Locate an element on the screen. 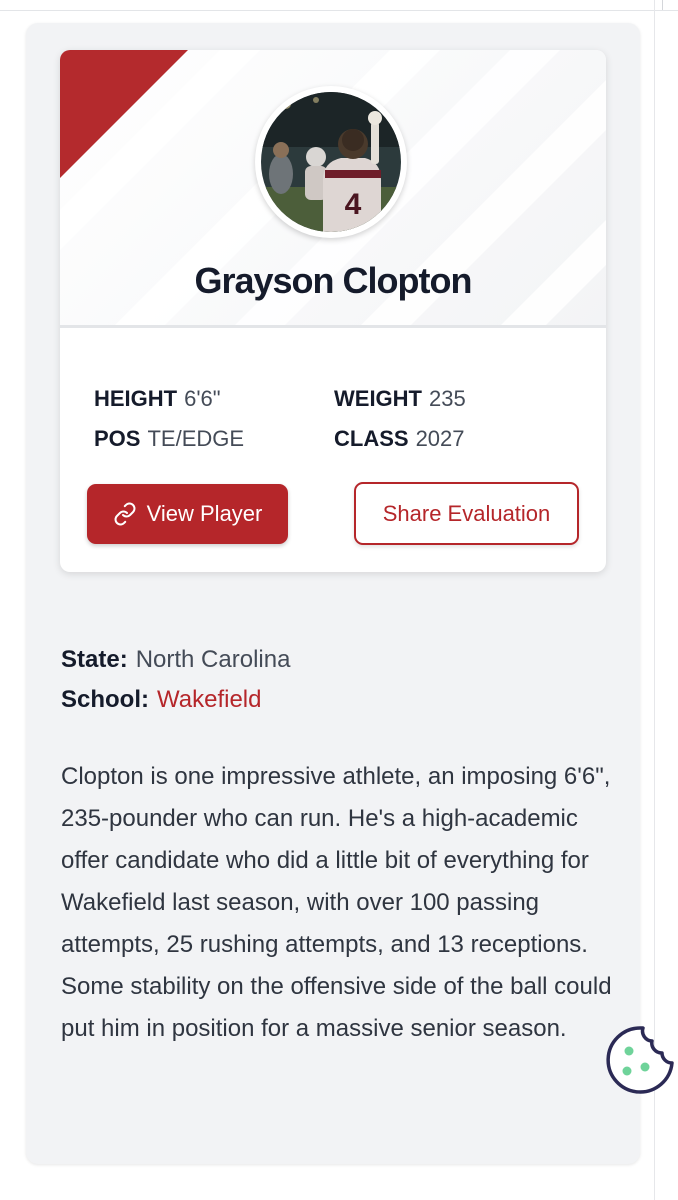 This screenshot has height=1200, width=678. cookie-icon is located at coordinates (640, 1060).